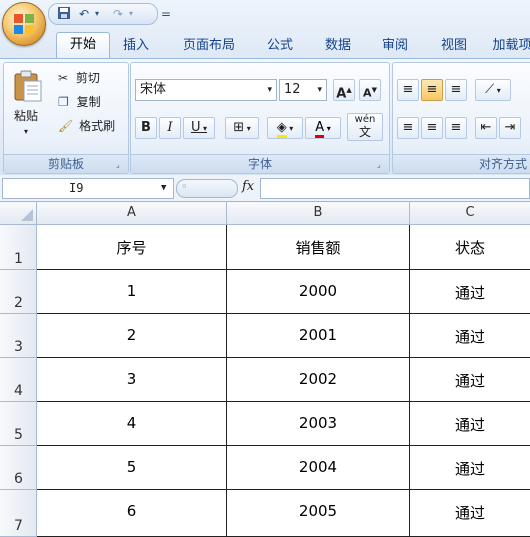 This screenshot has width=530, height=537. I want to click on tab-formulas: 公式, so click(280, 46).